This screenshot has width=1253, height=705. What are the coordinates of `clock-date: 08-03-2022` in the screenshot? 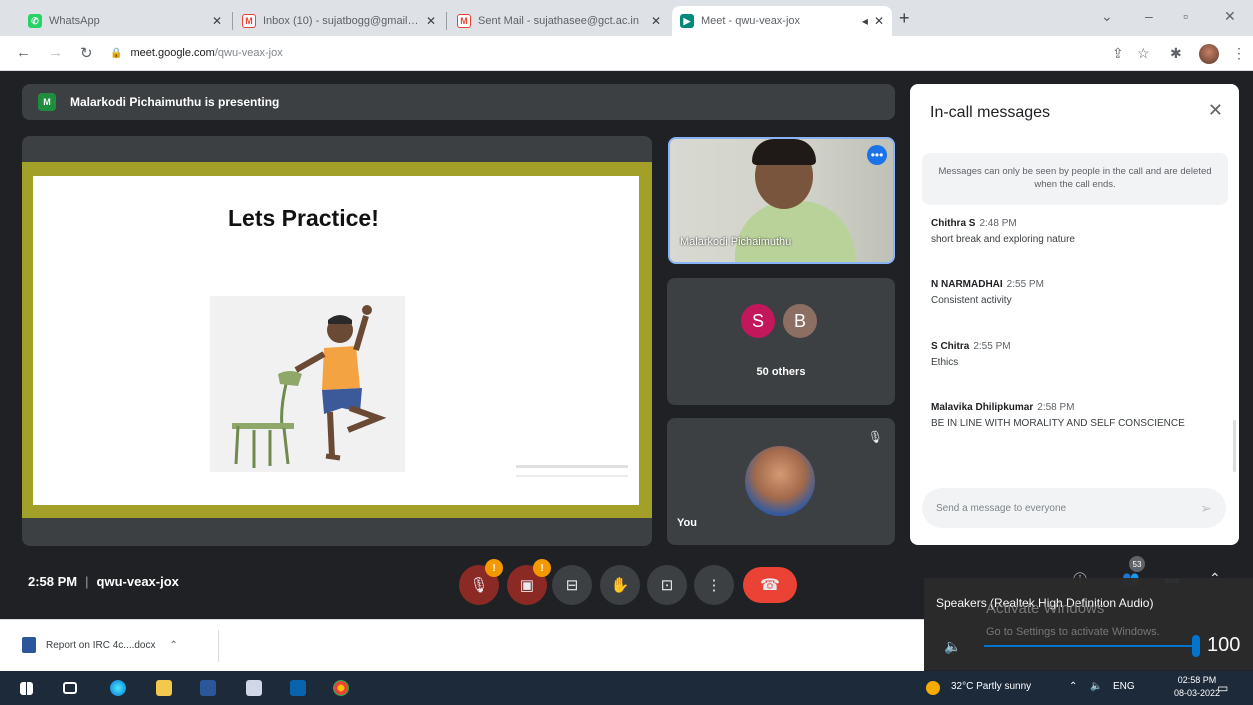 It's located at (1197, 693).